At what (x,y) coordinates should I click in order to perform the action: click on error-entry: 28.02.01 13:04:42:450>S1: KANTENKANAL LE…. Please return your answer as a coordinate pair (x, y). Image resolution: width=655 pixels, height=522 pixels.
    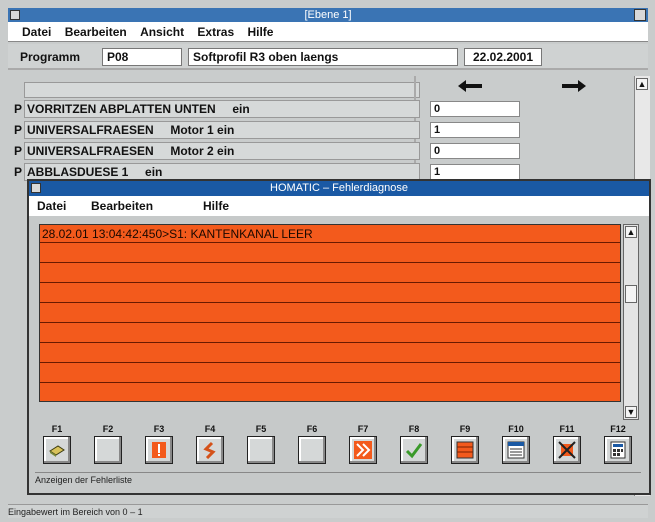
    Looking at the image, I should click on (177, 234).